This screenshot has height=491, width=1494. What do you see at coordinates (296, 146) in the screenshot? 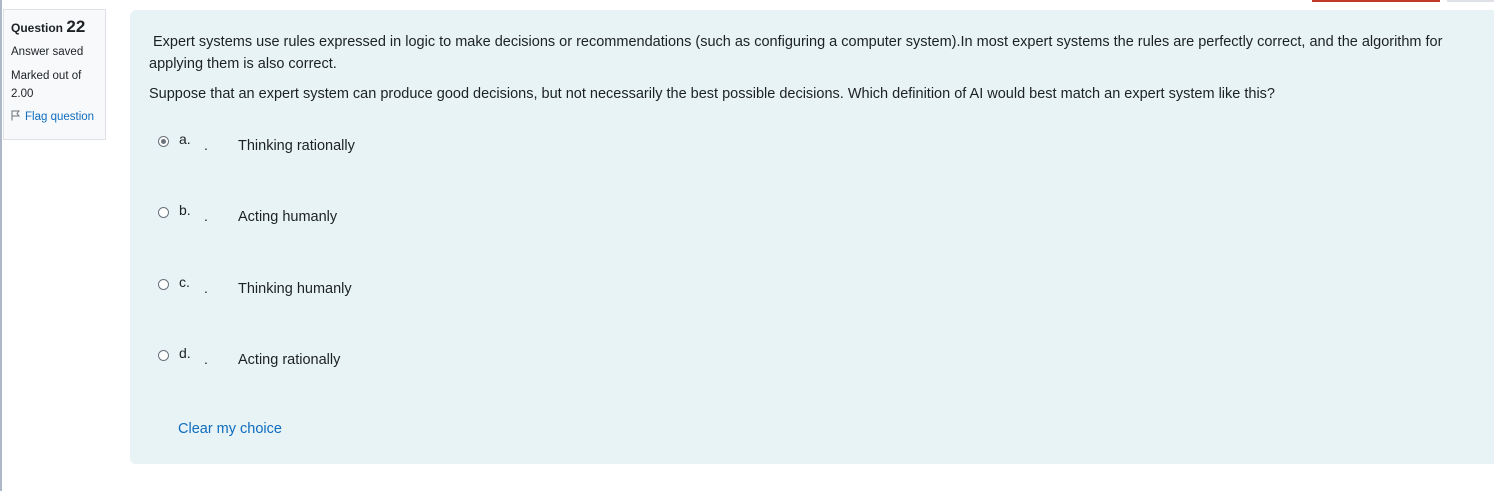
I see `option-label: Thinking rationally` at bounding box center [296, 146].